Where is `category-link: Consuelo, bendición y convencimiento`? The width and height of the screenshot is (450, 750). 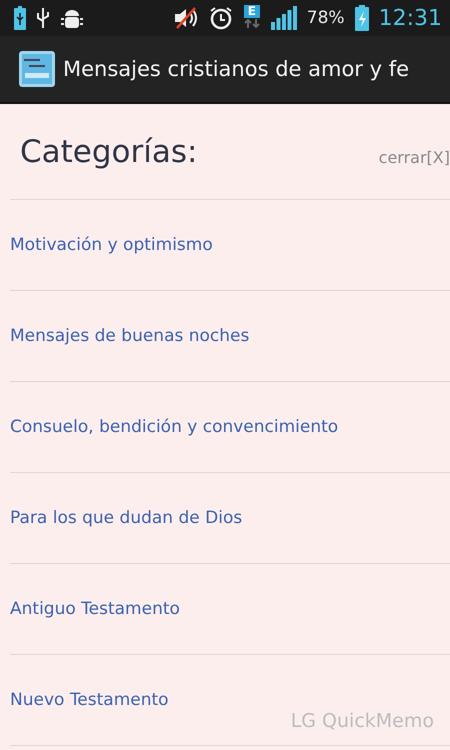 category-link: Consuelo, bendición y convencimiento is located at coordinates (174, 427).